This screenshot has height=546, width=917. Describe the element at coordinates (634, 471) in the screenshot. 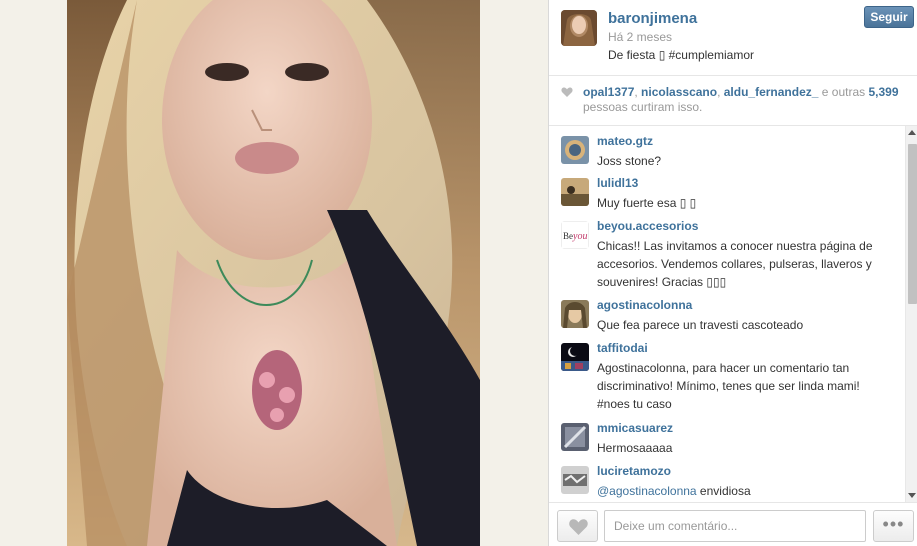

I see `commenter-username: luciretamozo` at that location.